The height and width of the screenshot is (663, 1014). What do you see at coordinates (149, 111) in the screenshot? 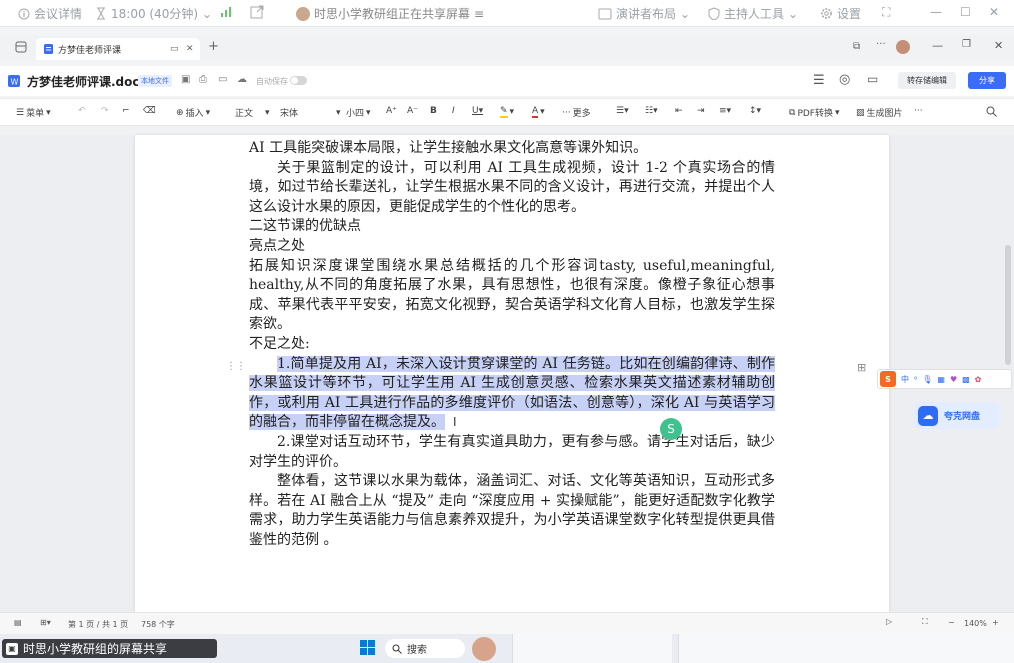
I see `eraser-icon: ⌫` at bounding box center [149, 111].